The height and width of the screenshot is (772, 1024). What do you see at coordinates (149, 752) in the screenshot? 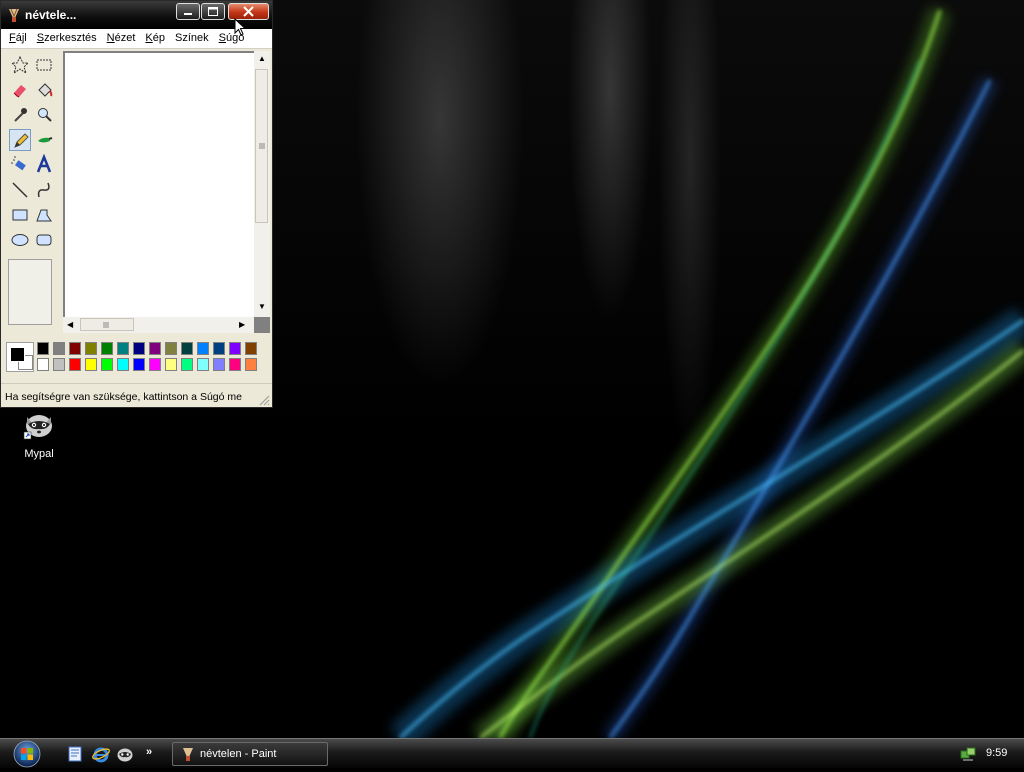
I see `quick-launch-more-chevron: »` at bounding box center [149, 752].